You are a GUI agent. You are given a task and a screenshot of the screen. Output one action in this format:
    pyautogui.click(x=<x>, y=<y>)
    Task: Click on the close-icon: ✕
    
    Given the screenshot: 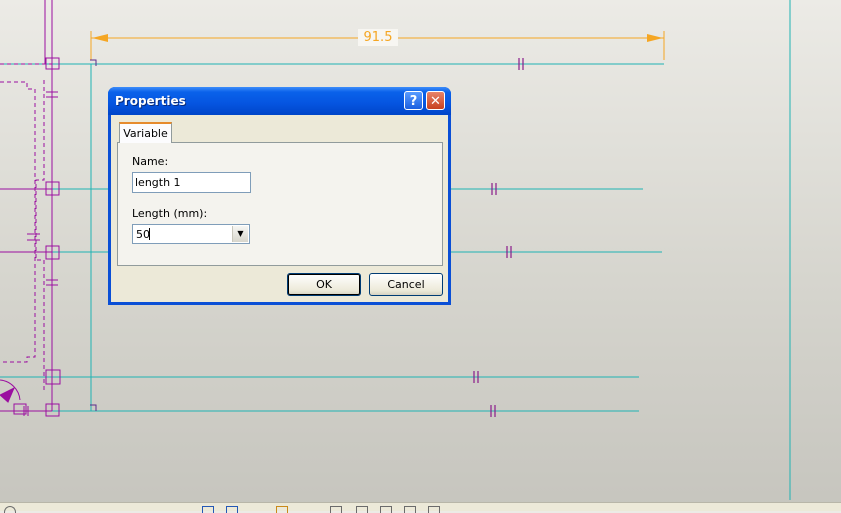 What is the action you would take?
    pyautogui.click(x=435, y=101)
    